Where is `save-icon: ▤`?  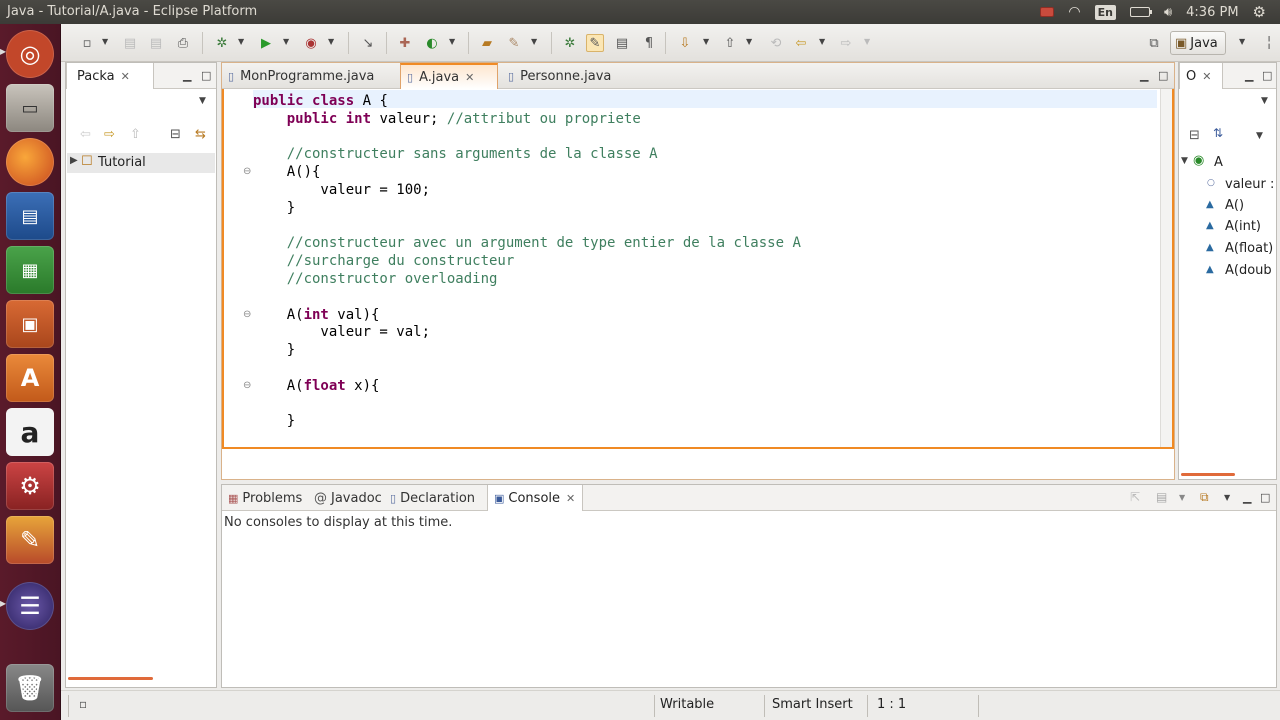
save-icon: ▤ is located at coordinates (130, 43).